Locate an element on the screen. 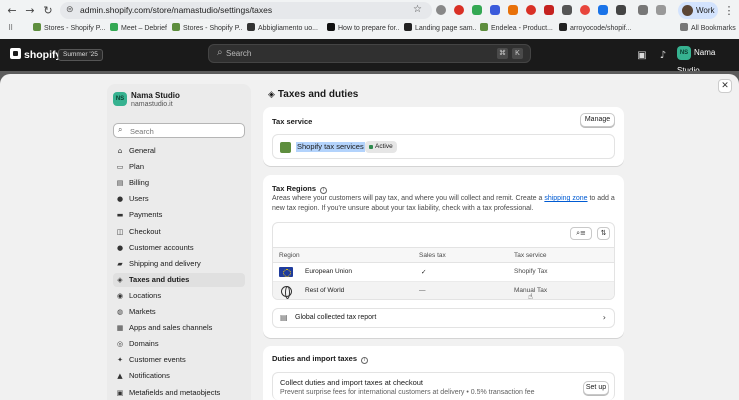 The height and width of the screenshot is (400, 739). store-menu-button: NSNama Studio is located at coordinates (708, 59).